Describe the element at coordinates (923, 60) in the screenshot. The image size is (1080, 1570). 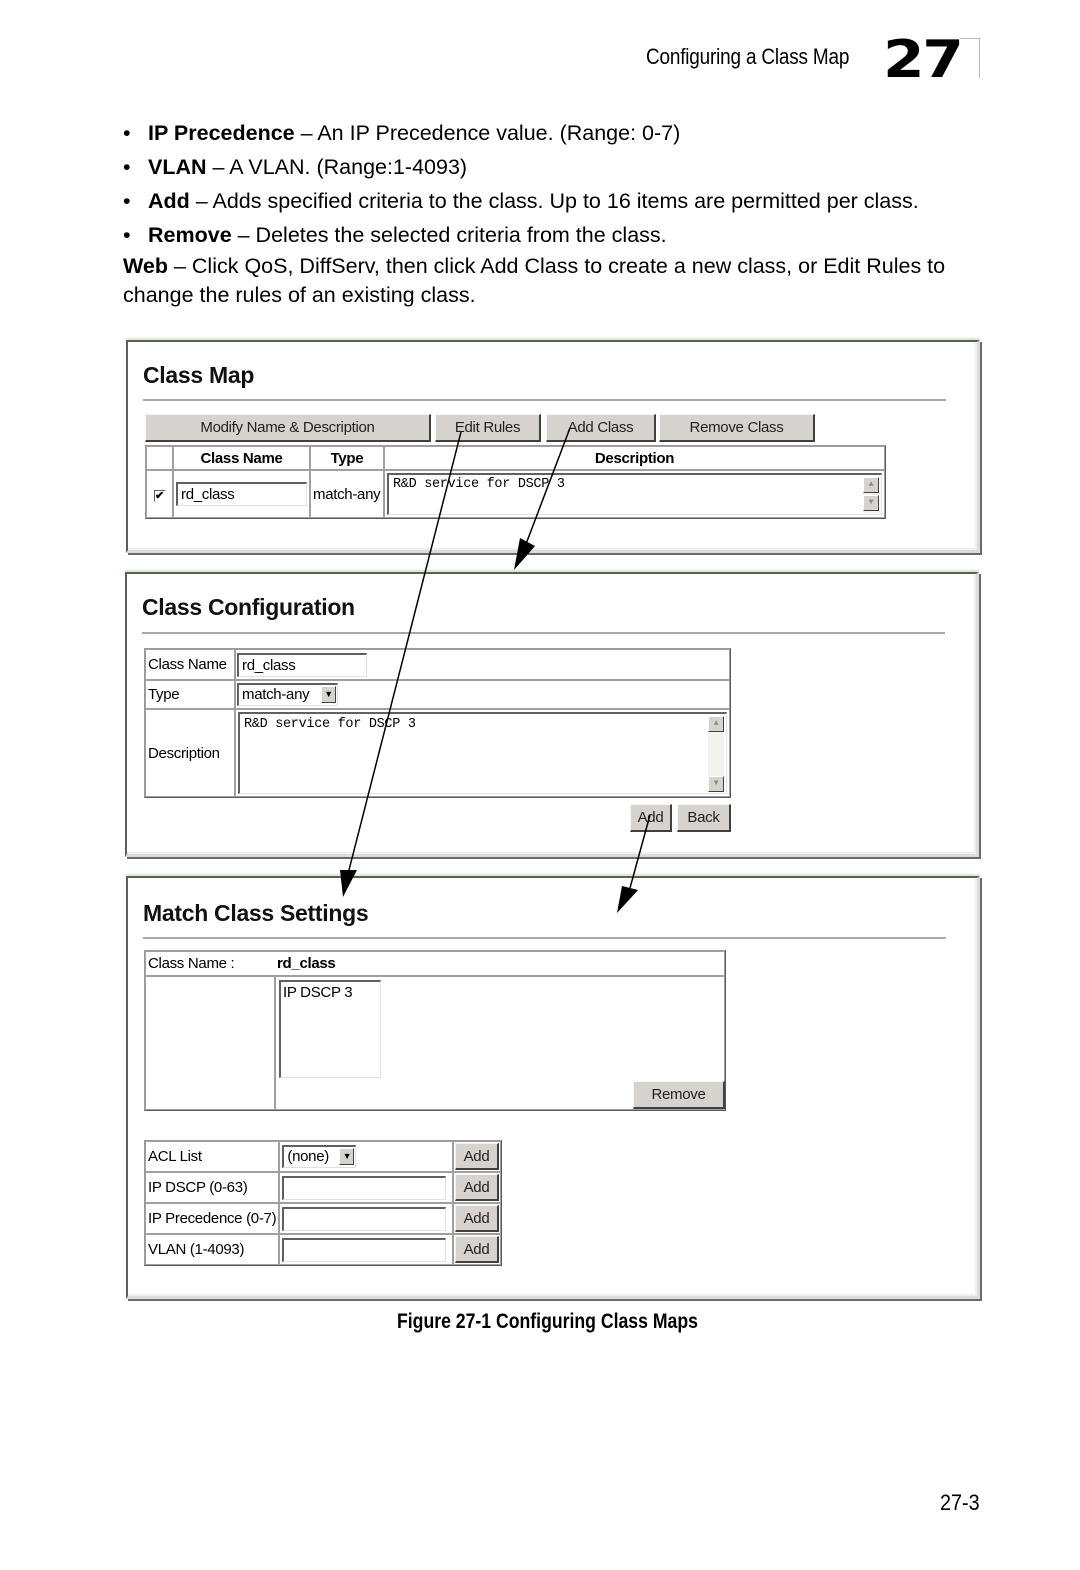
I see `chapter-number: 27` at that location.